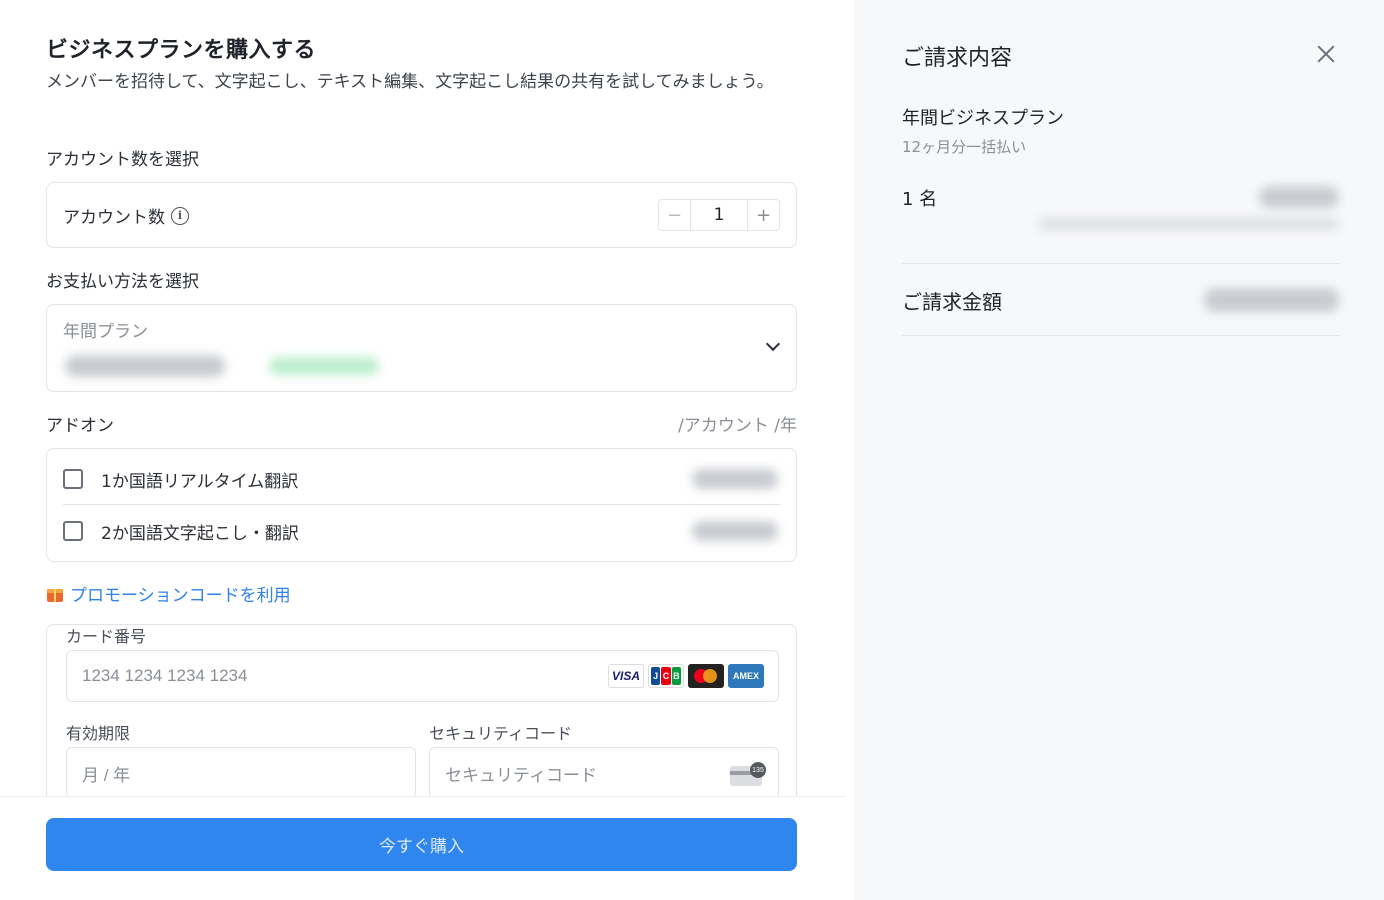 The image size is (1384, 900). Describe the element at coordinates (55, 594) in the screenshot. I see `gift-icon` at that location.